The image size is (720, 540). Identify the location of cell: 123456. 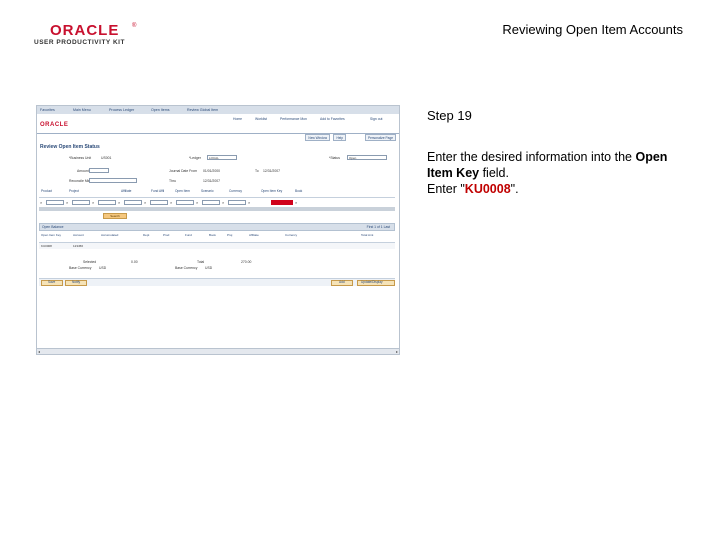
(78, 246).